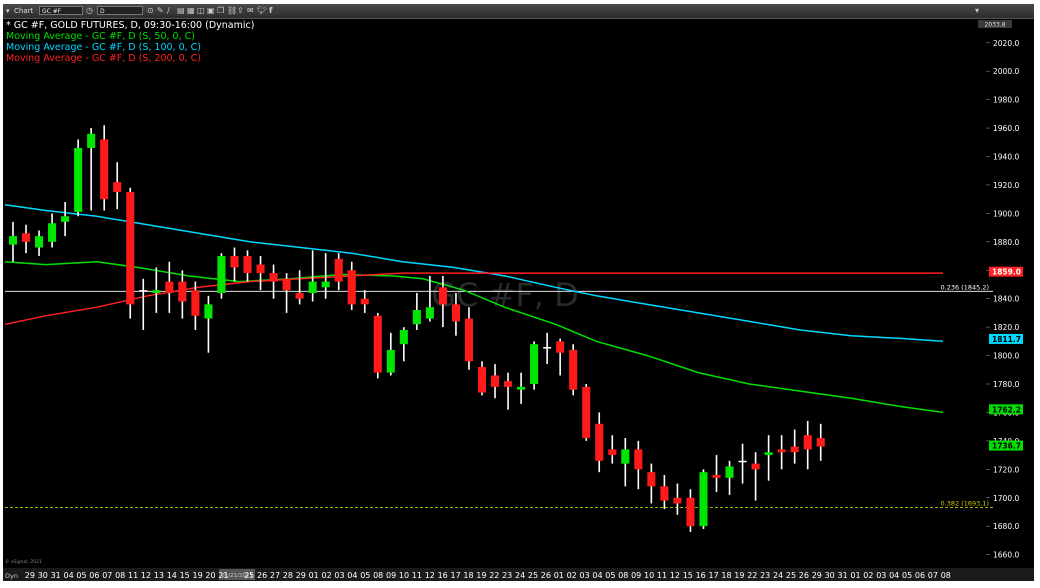 The width and height of the screenshot is (1040, 588). What do you see at coordinates (714, 575) in the screenshot?
I see `x-tick-label: 17` at bounding box center [714, 575].